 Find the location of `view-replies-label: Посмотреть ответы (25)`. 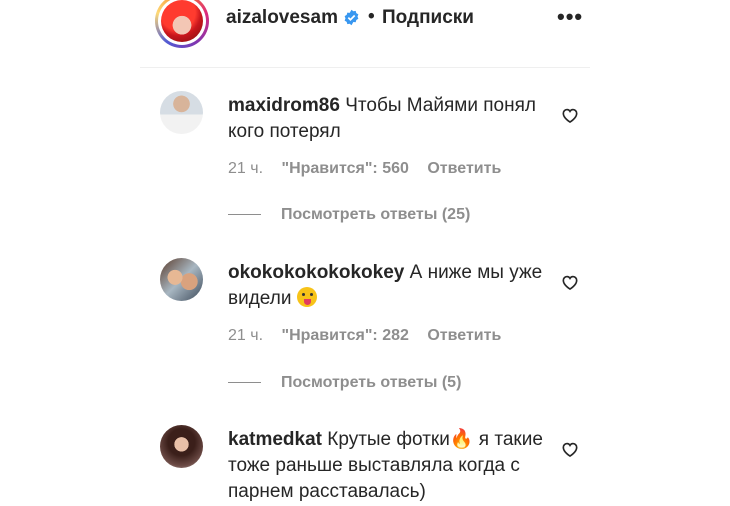

view-replies-label: Посмотреть ответы (25) is located at coordinates (375, 214).